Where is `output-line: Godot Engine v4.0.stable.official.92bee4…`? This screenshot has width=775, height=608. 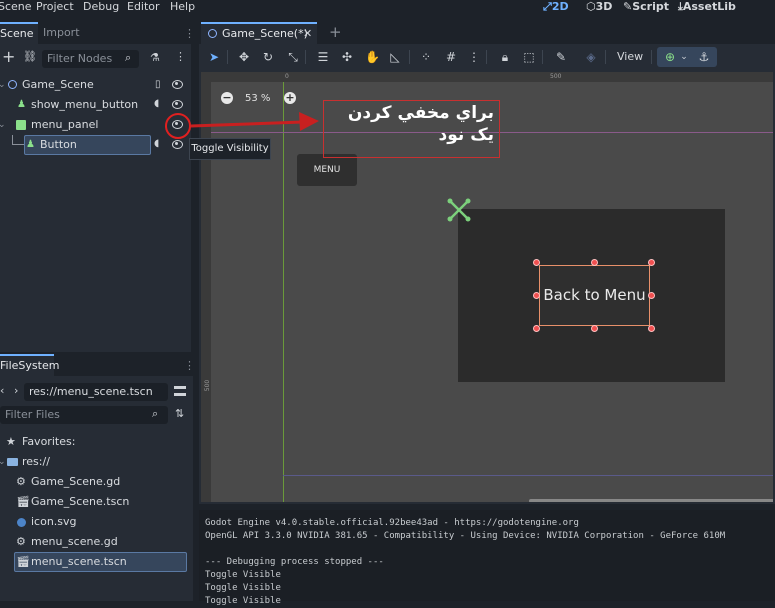 output-line: Godot Engine v4.0.stable.official.92bee4… is located at coordinates (392, 523).